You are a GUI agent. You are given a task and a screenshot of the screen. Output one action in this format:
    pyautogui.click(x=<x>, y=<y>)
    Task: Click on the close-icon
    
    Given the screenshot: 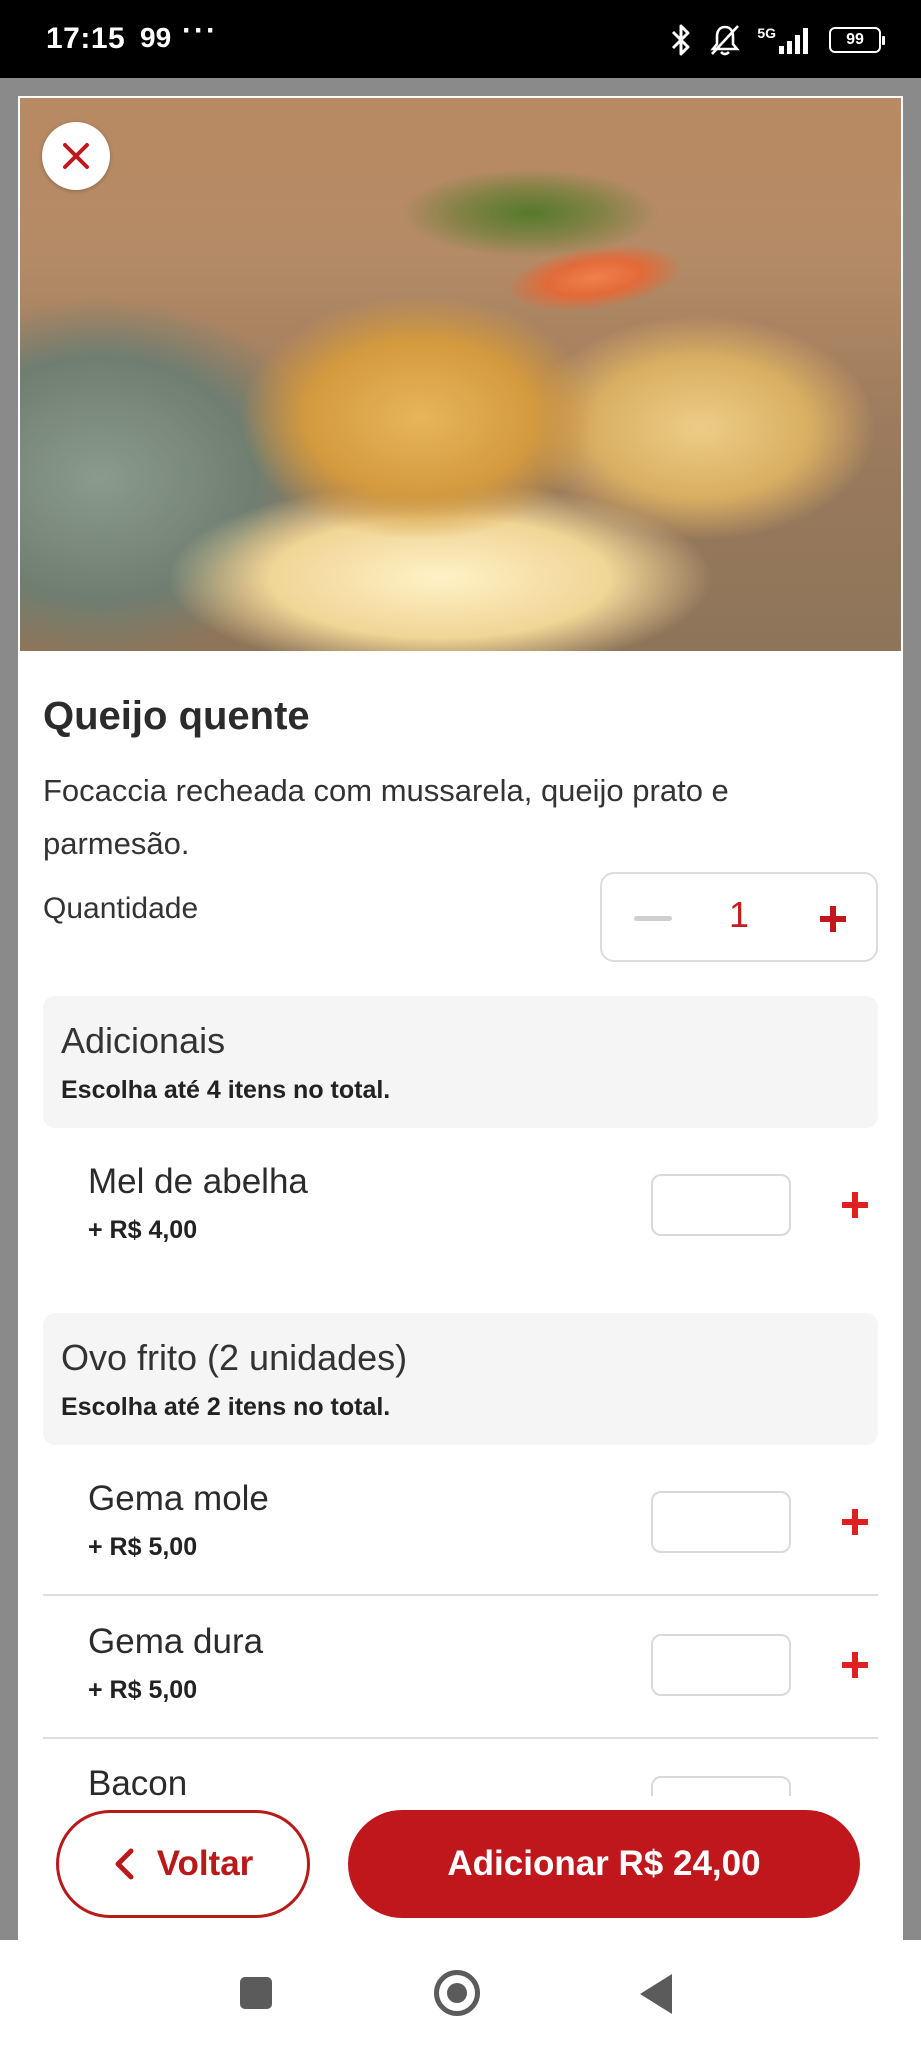 What is the action you would take?
    pyautogui.click(x=76, y=156)
    